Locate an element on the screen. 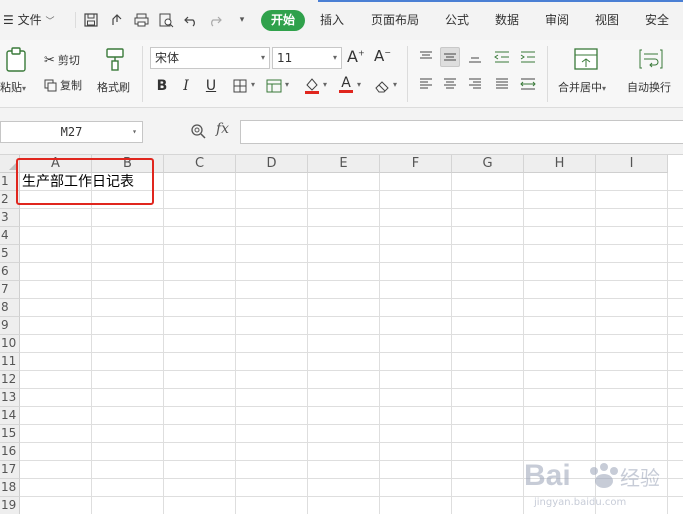 The width and height of the screenshot is (683, 514). highlight-annotation-box is located at coordinates (85, 181).